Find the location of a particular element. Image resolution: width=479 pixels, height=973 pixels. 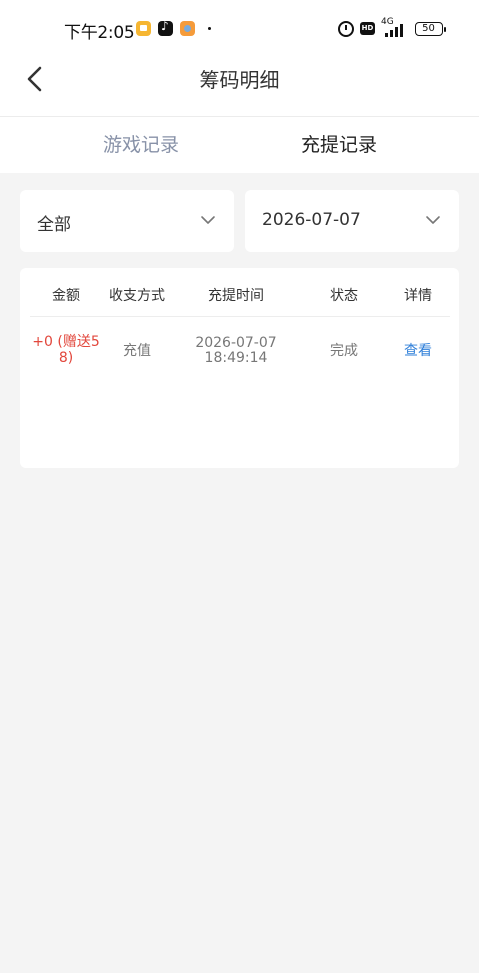

row-amount-line2: 8) is located at coordinates (66, 358).